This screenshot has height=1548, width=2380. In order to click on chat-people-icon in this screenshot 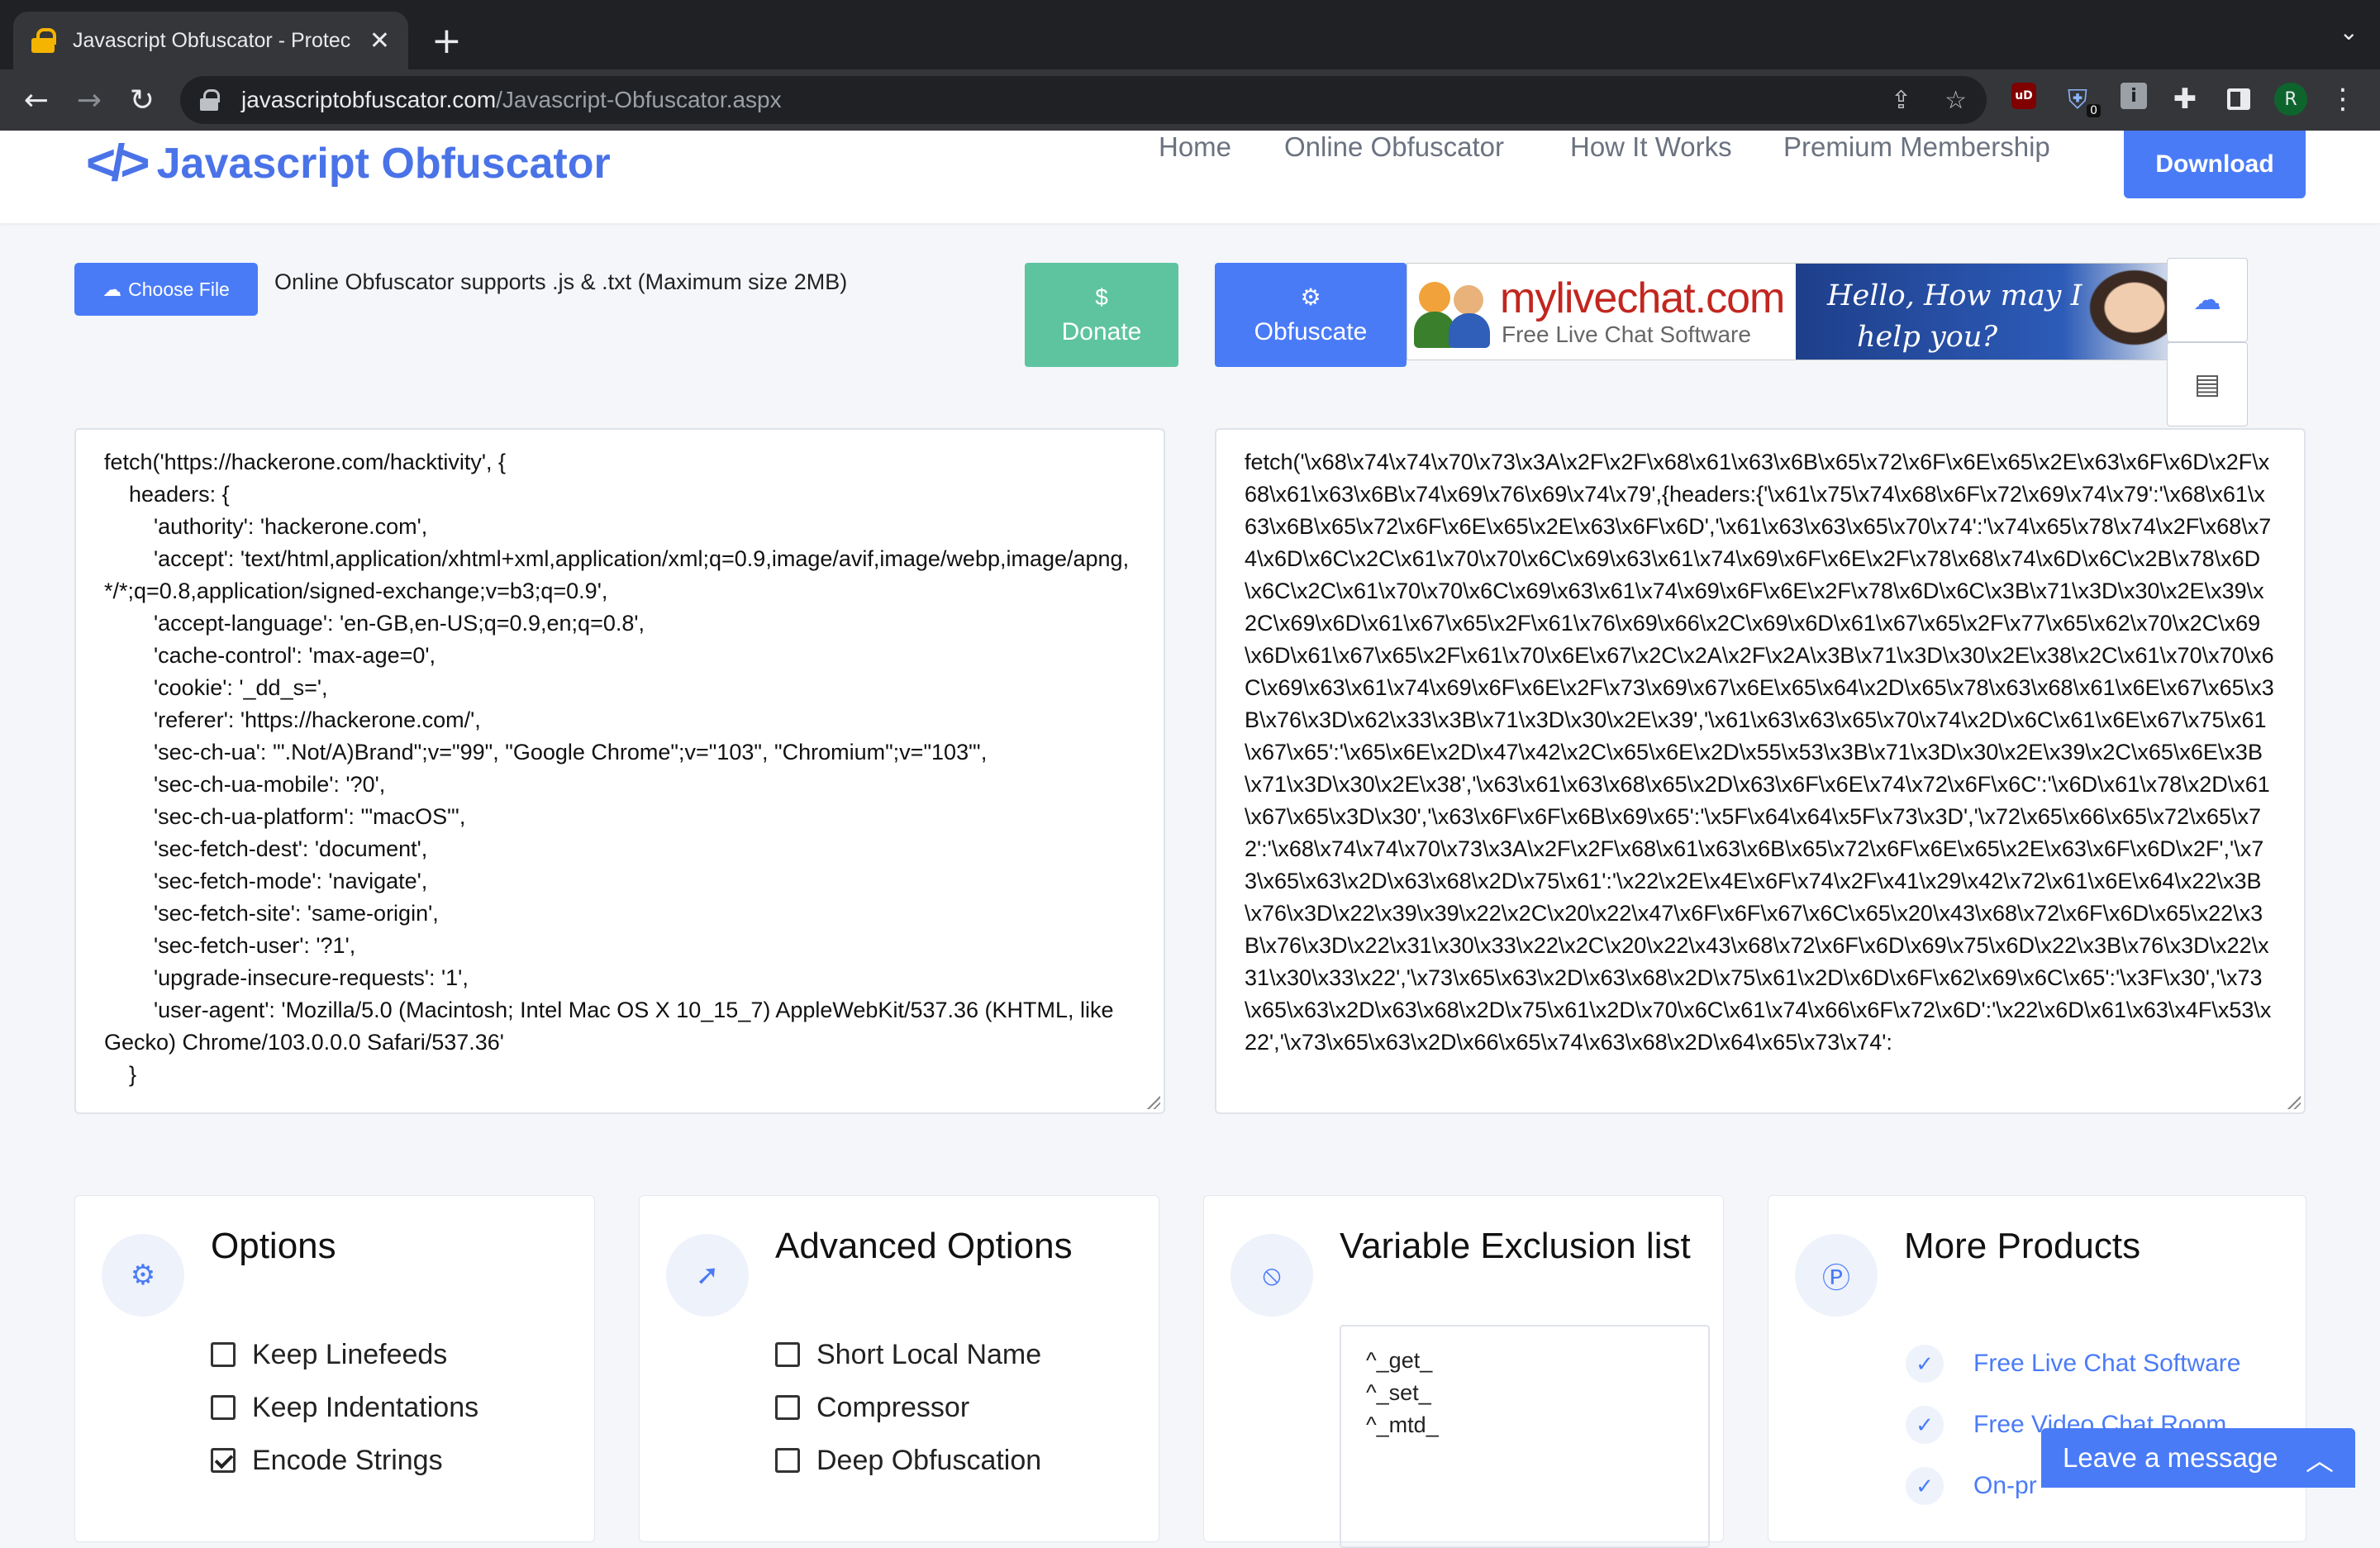, I will do `click(1453, 315)`.